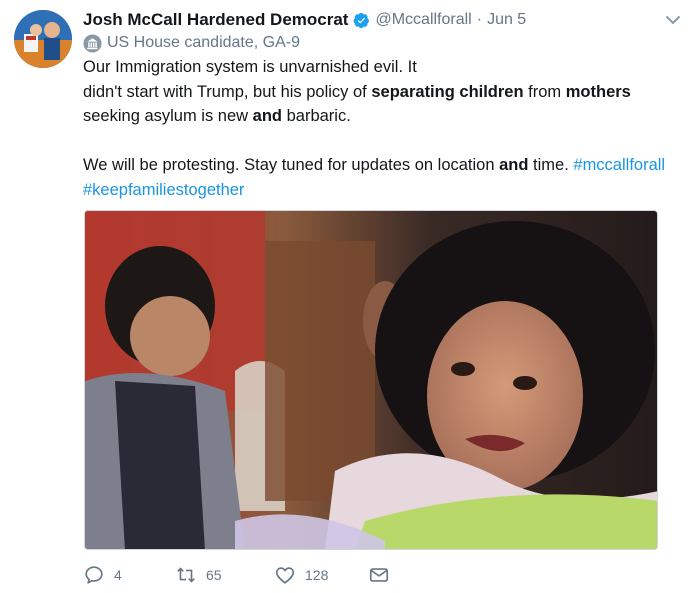  What do you see at coordinates (301, 575) in the screenshot?
I see `like-button: 128` at bounding box center [301, 575].